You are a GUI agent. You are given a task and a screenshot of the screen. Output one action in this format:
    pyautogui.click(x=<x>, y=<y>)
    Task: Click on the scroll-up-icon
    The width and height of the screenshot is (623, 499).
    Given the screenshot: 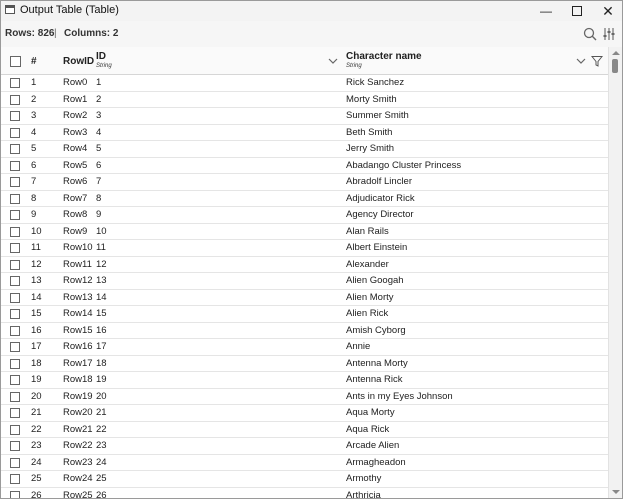 What is the action you would take?
    pyautogui.click(x=616, y=53)
    